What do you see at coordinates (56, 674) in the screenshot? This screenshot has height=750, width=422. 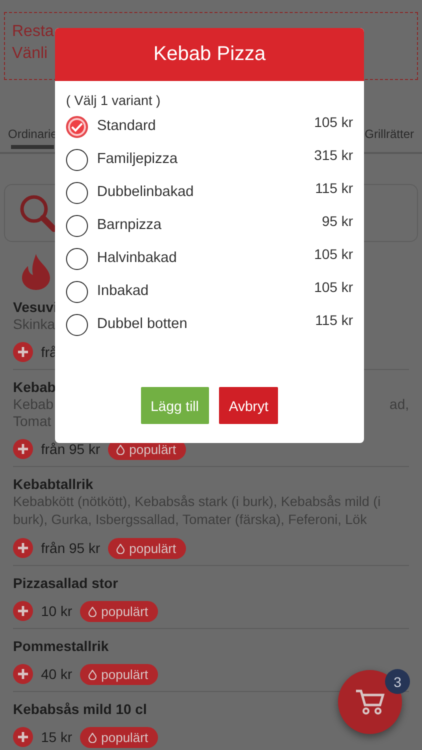 I see `item-price: 40 kr` at bounding box center [56, 674].